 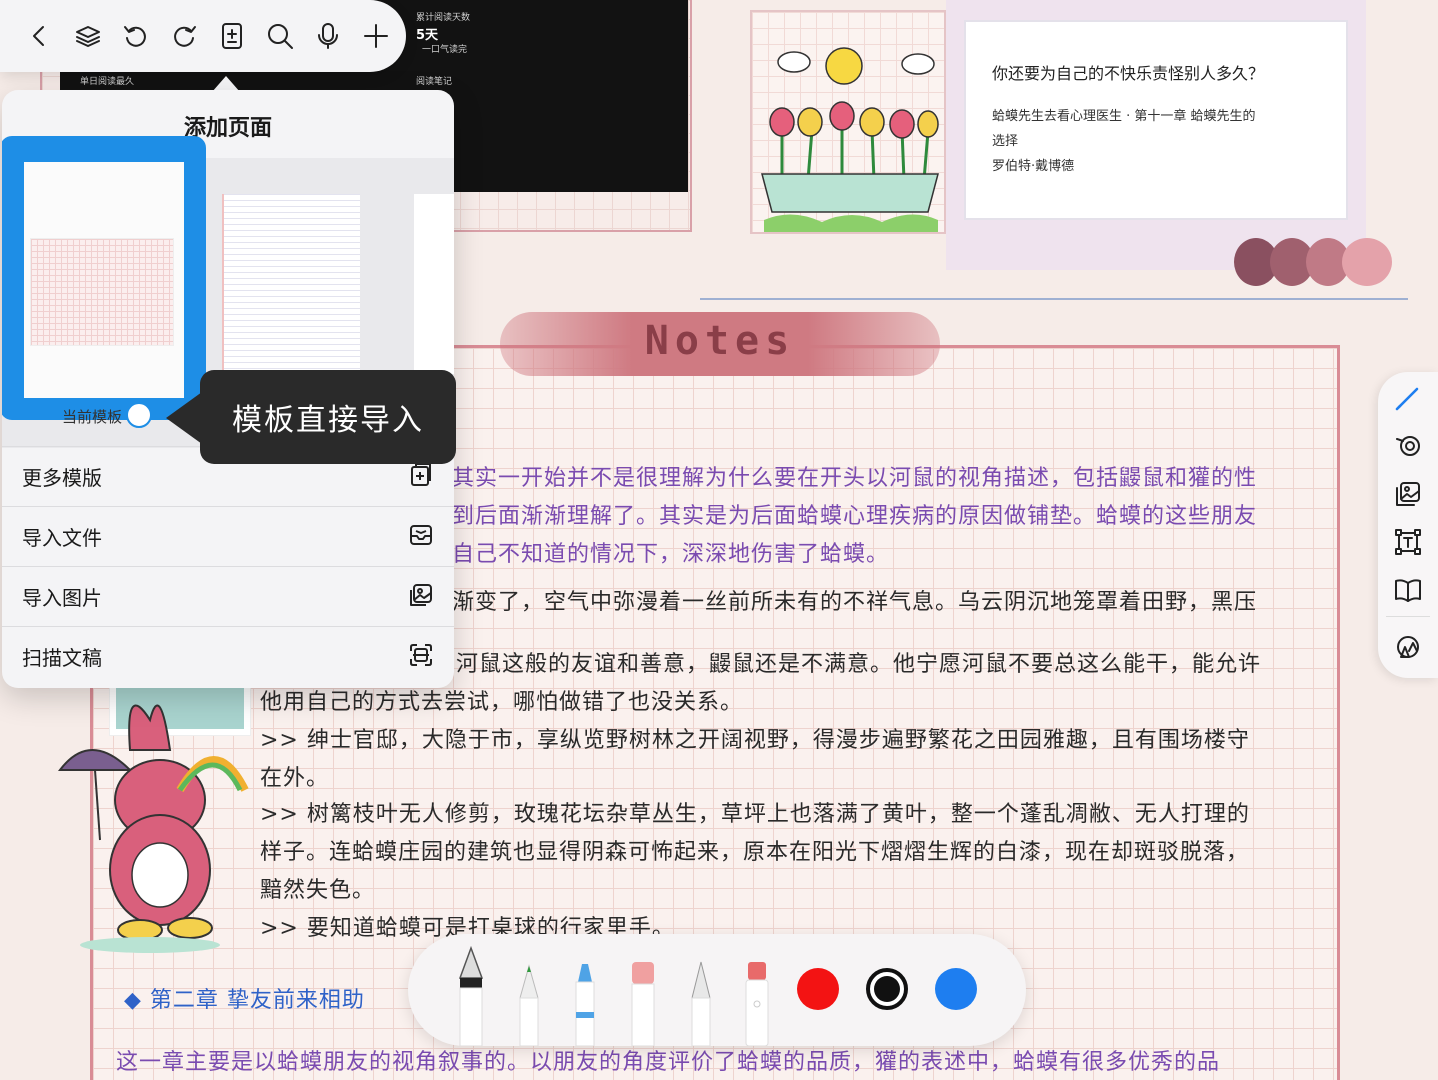 I want to click on current-template-thumbnail, so click(x=104, y=280).